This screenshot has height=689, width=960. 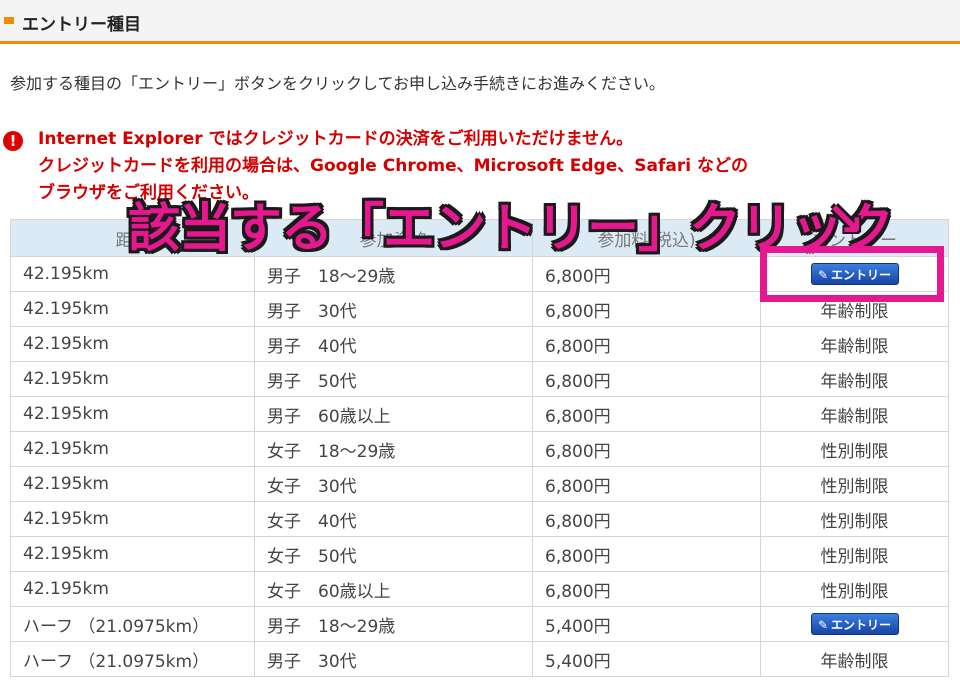 I want to click on cell-eligibility: 女子 60歳以上, so click(x=393, y=589).